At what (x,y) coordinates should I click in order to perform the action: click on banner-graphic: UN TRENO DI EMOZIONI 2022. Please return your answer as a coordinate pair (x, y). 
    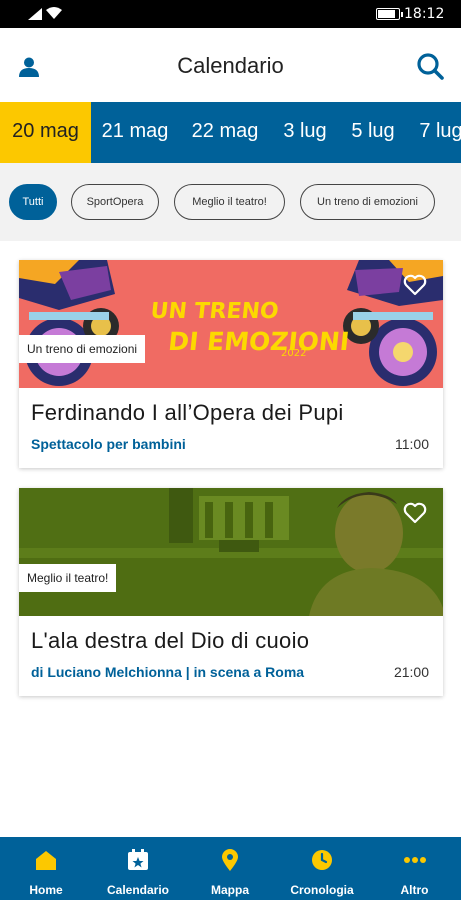
    Looking at the image, I should click on (231, 324).